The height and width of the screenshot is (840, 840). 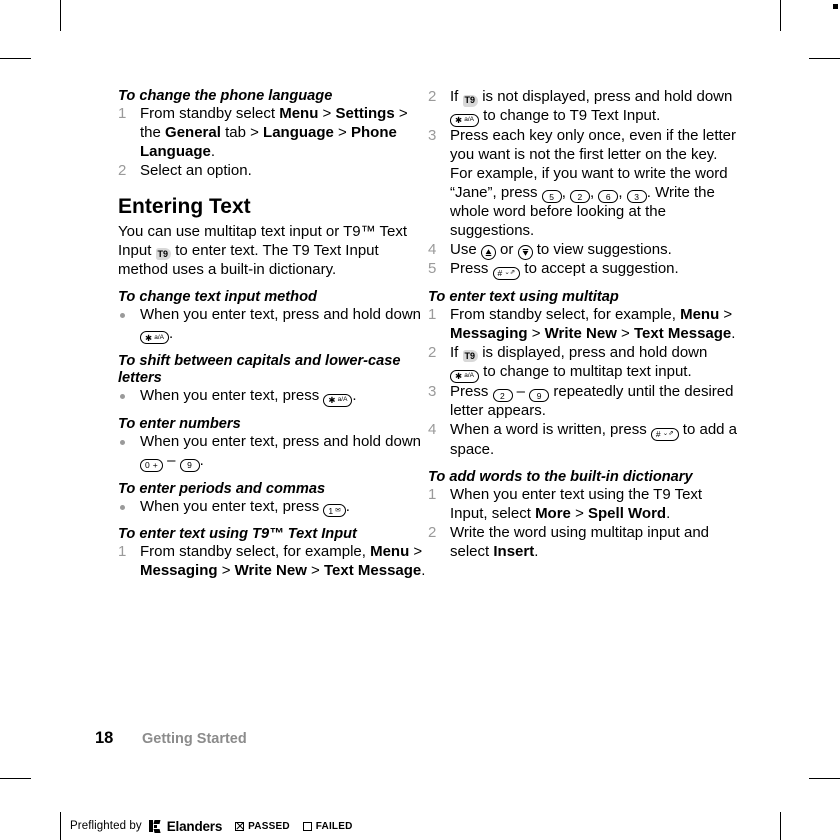 I want to click on preflight-strip: Preflighted by Elanders PASSED FAILED, so click(x=206, y=826).